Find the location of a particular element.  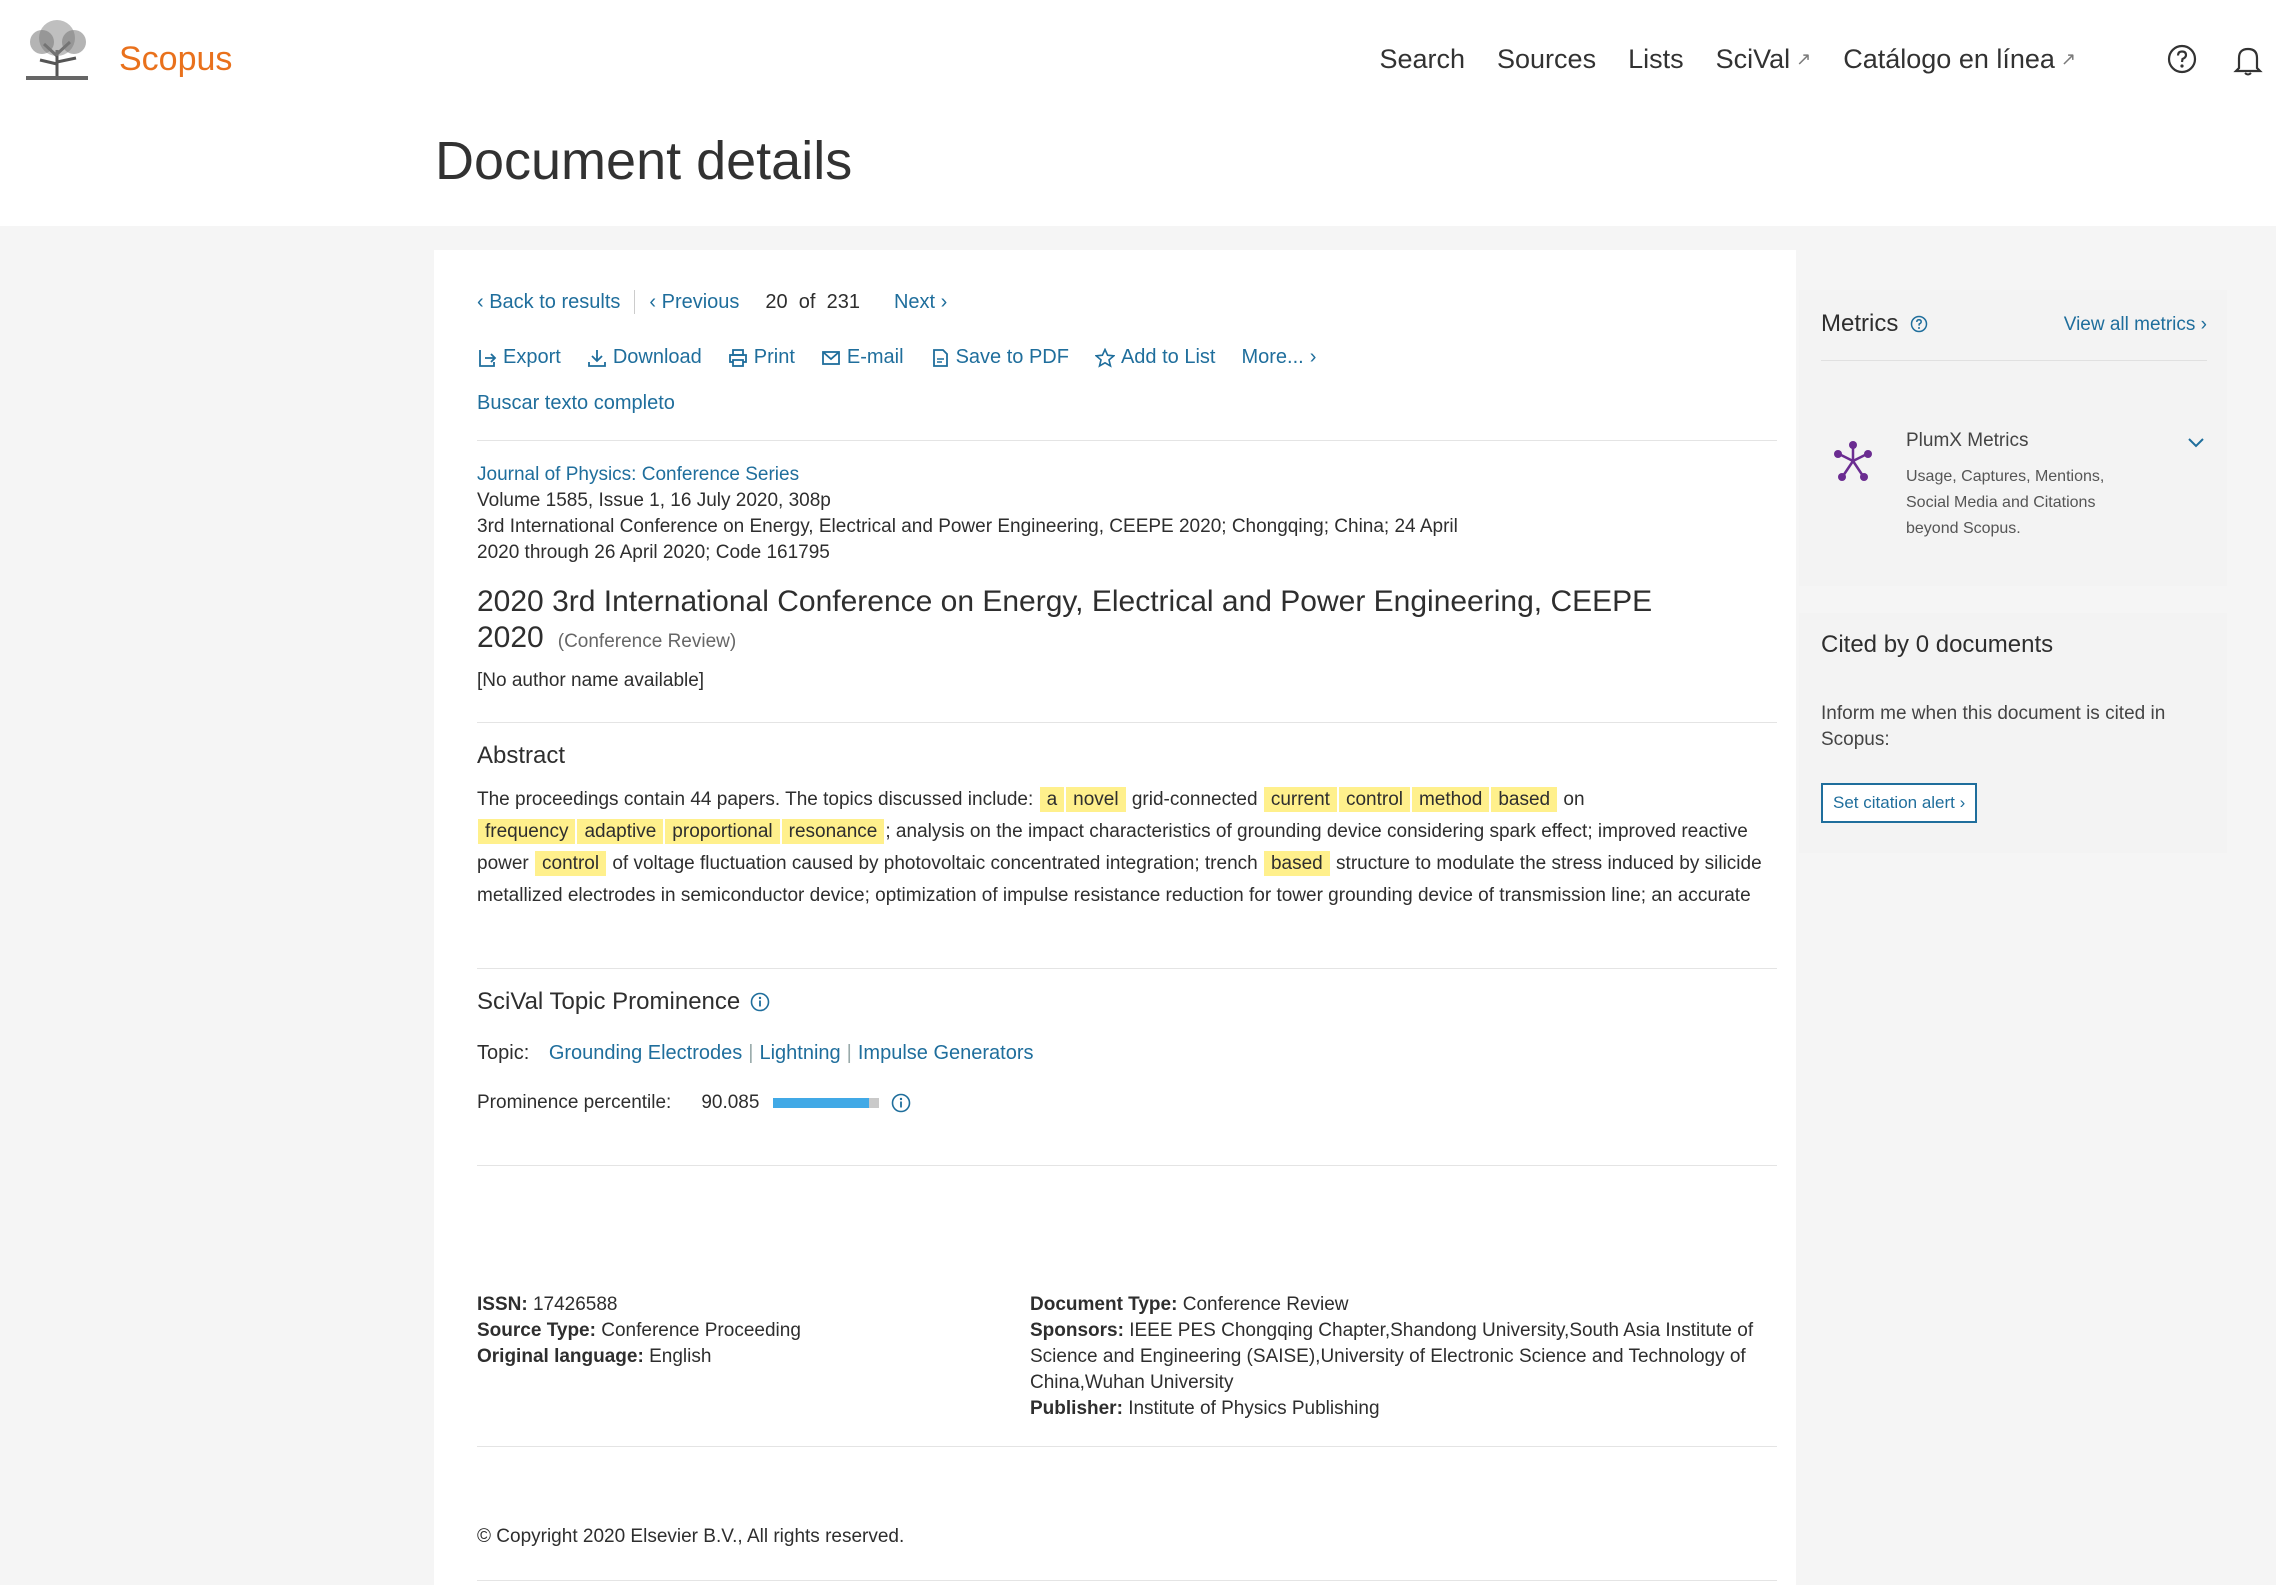

document-type-tag: (Conference Review) is located at coordinates (647, 641).